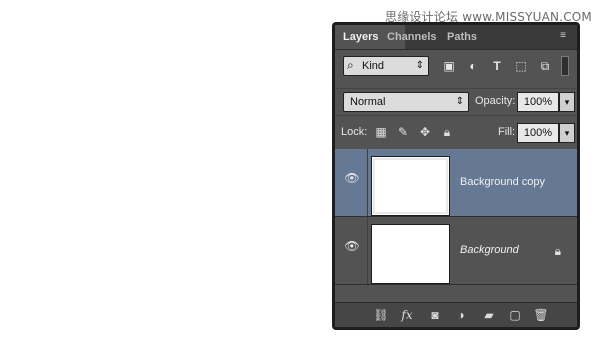 This screenshot has height=350, width=600. Describe the element at coordinates (565, 66) in the screenshot. I see `filter-toggle-switch` at that location.